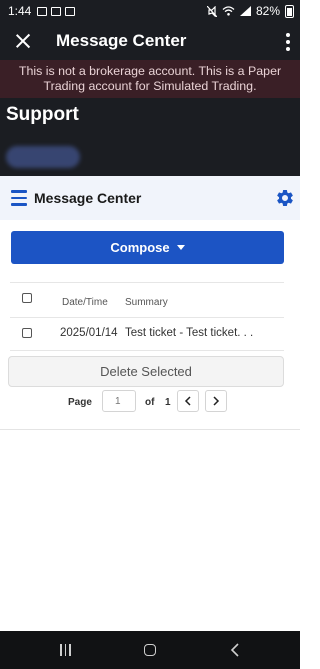 The height and width of the screenshot is (669, 320). I want to click on app-bar: Message Center, so click(150, 41).